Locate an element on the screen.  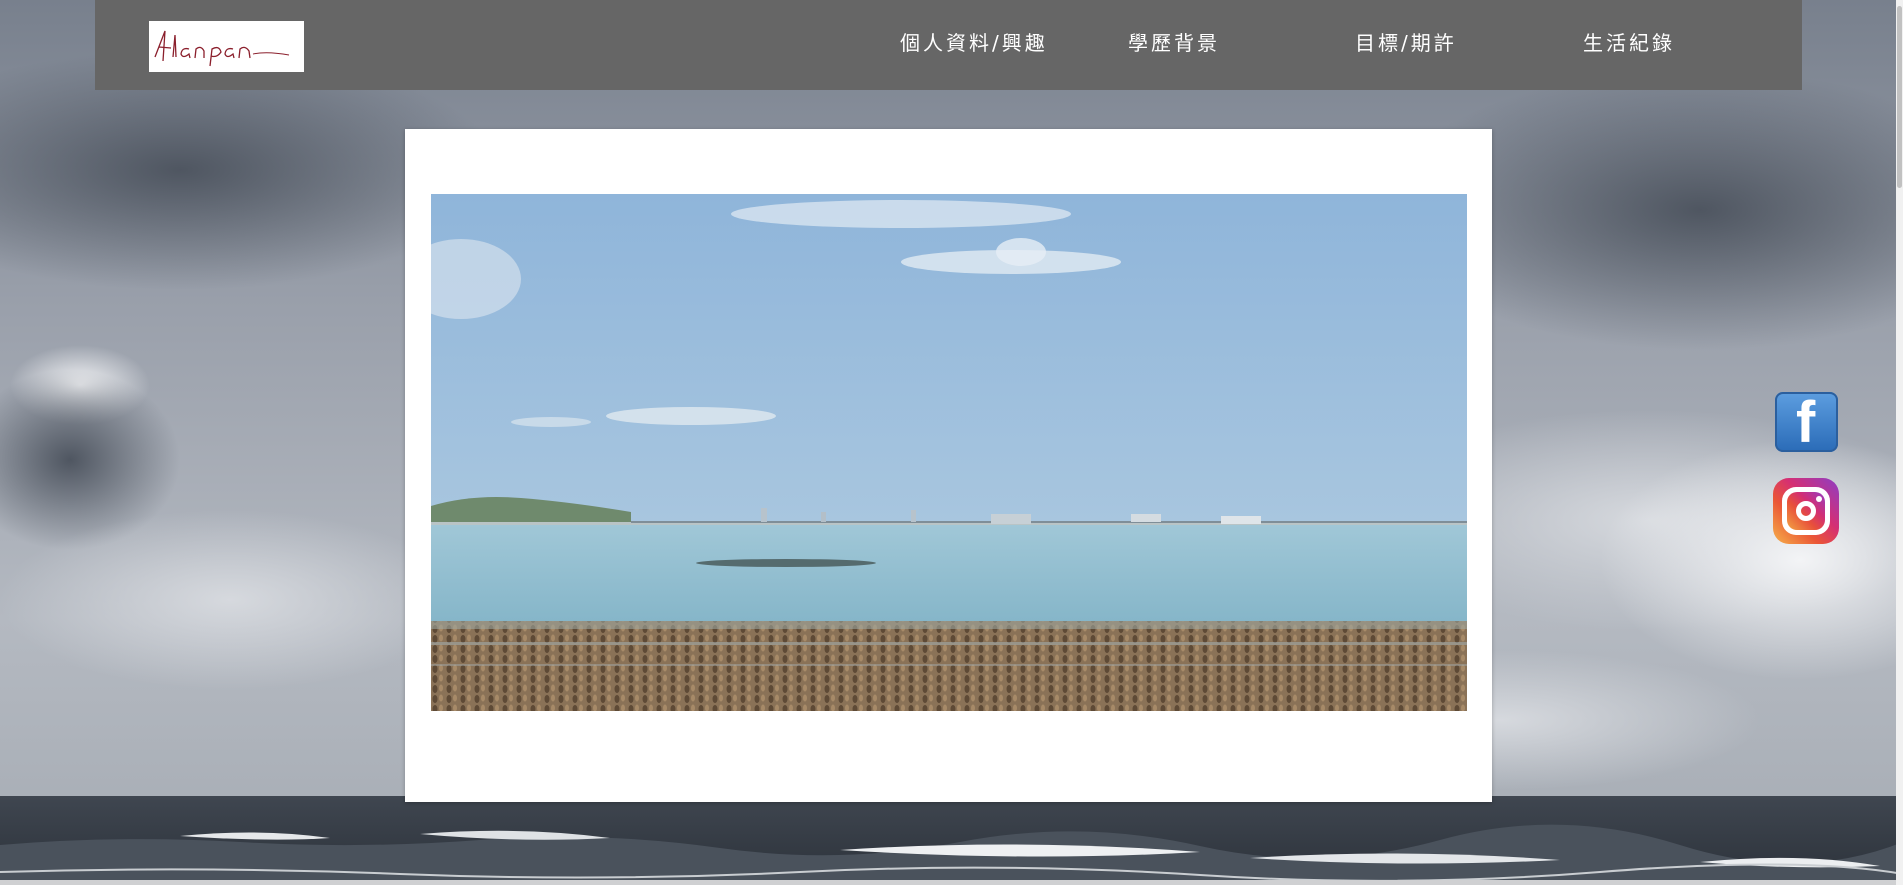
facebook-link: f is located at coordinates (1806, 422).